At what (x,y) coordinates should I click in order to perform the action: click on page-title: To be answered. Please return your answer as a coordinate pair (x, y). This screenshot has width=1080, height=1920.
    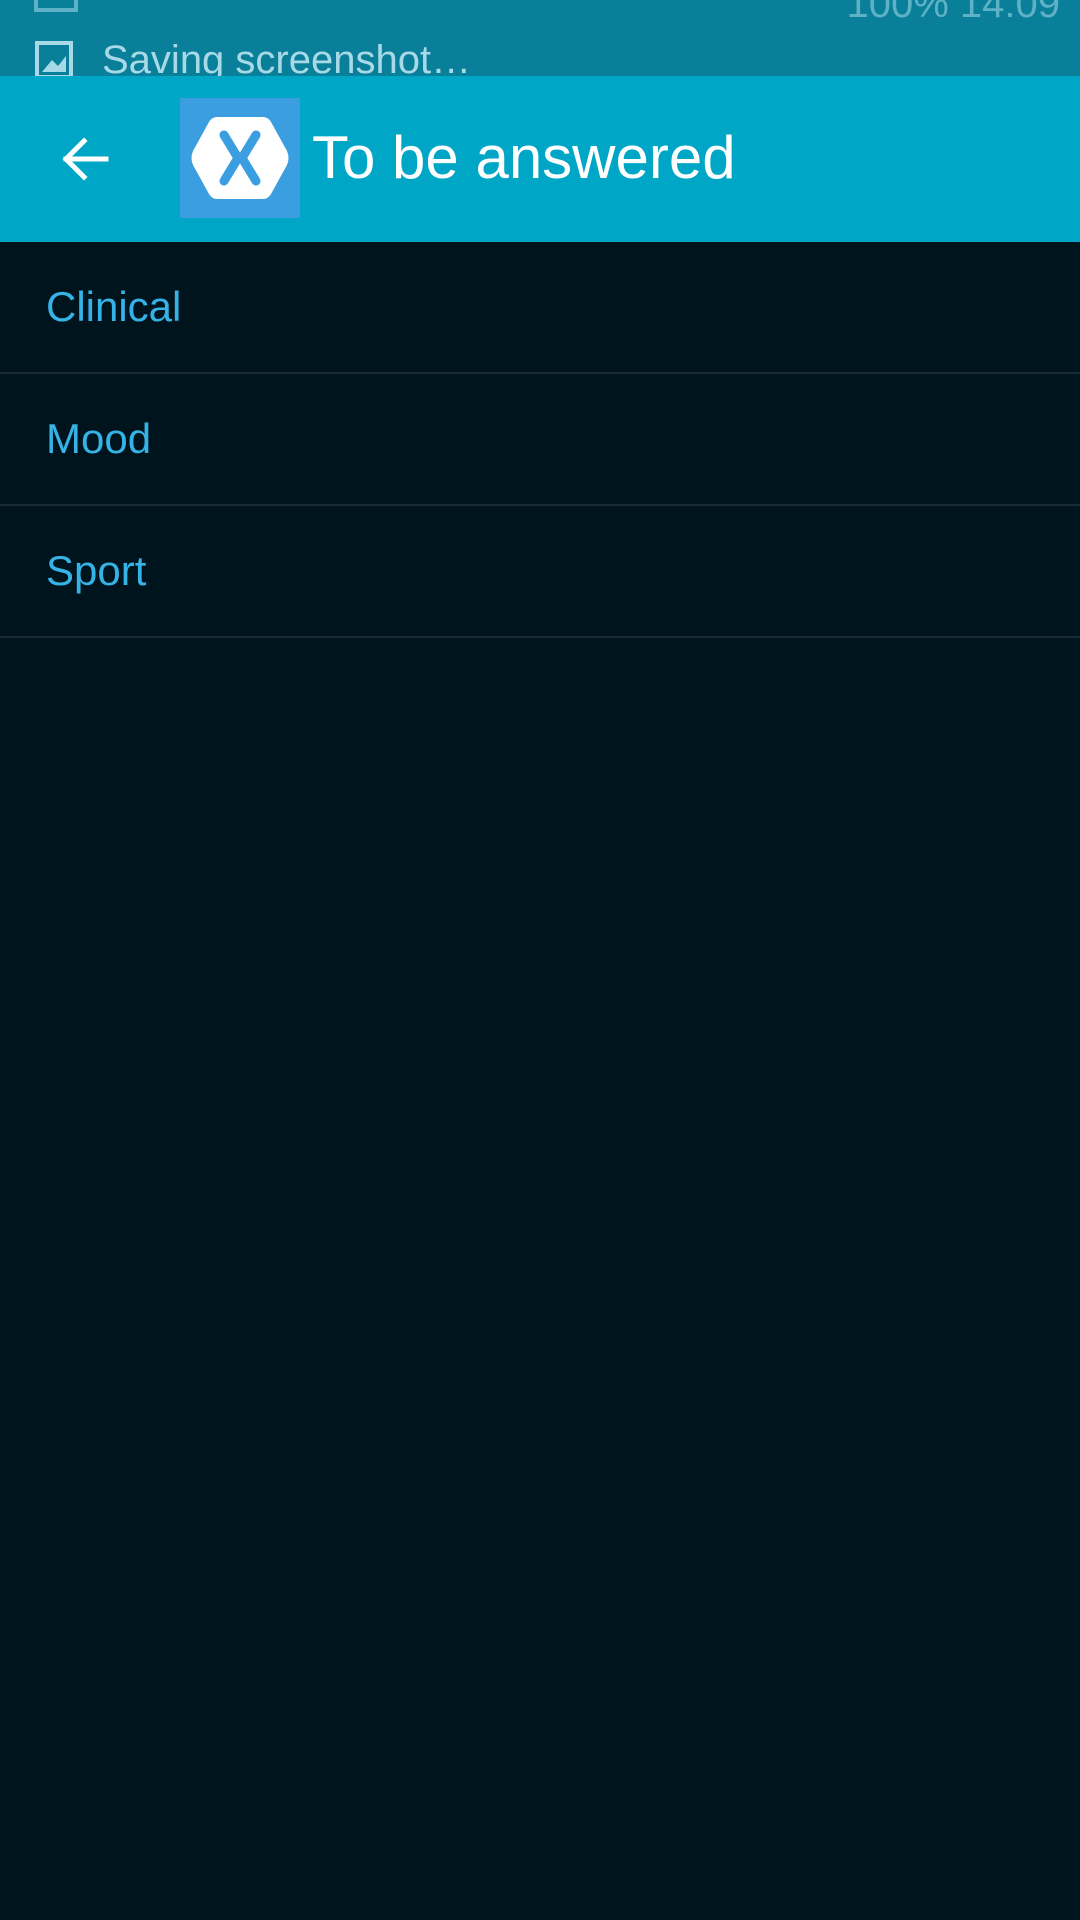
    Looking at the image, I should click on (524, 157).